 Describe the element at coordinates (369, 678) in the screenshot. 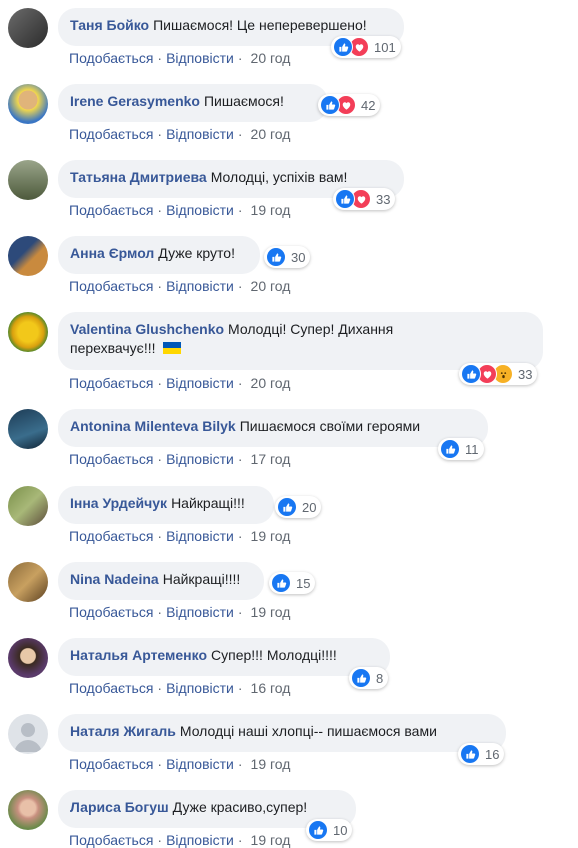

I see `reaction-summary: 8` at that location.